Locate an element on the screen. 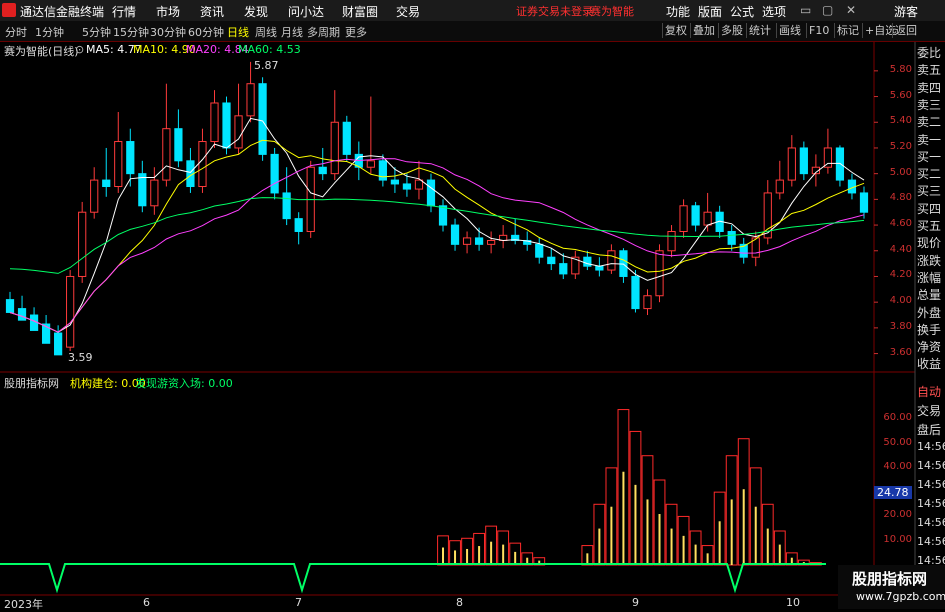 Image resolution: width=945 pixels, height=612 pixels. sidebar-field: 换手 is located at coordinates (931, 329).